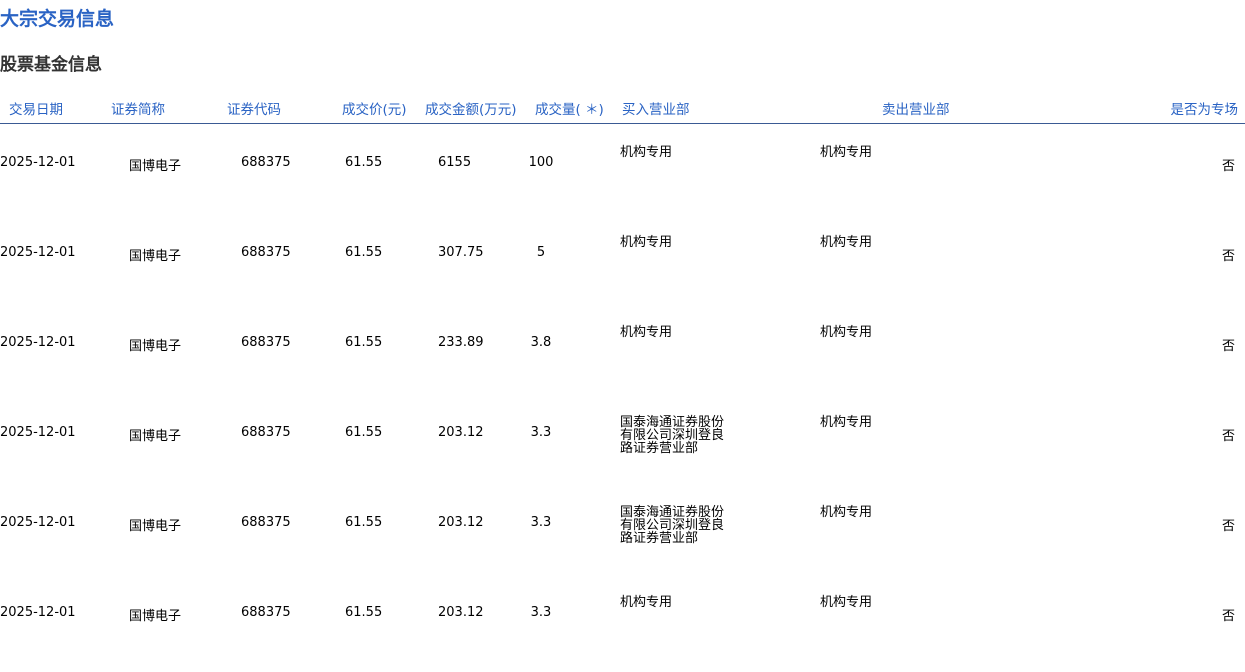  What do you see at coordinates (461, 252) in the screenshot?
I see `cell-amount: 307.75` at bounding box center [461, 252].